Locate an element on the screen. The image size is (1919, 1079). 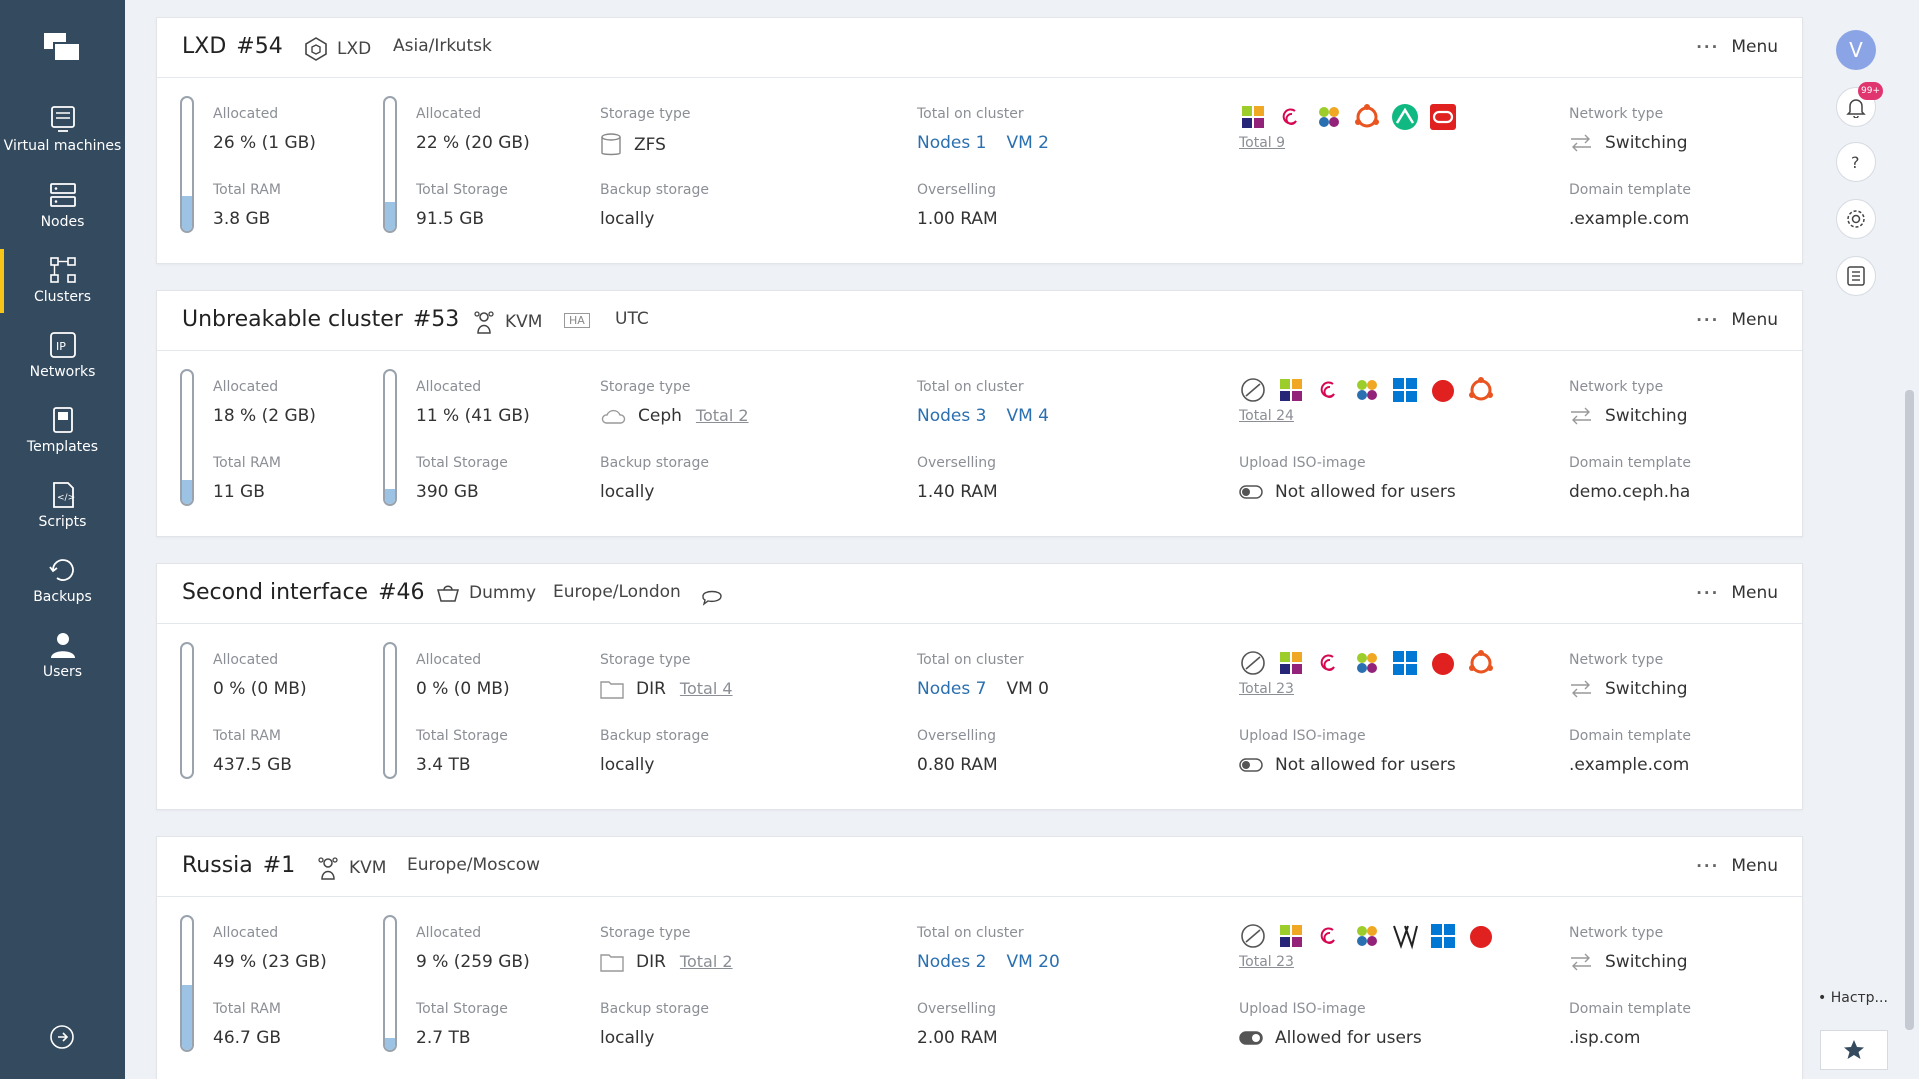
allocated-label: Allocated is located at coordinates (449, 114).